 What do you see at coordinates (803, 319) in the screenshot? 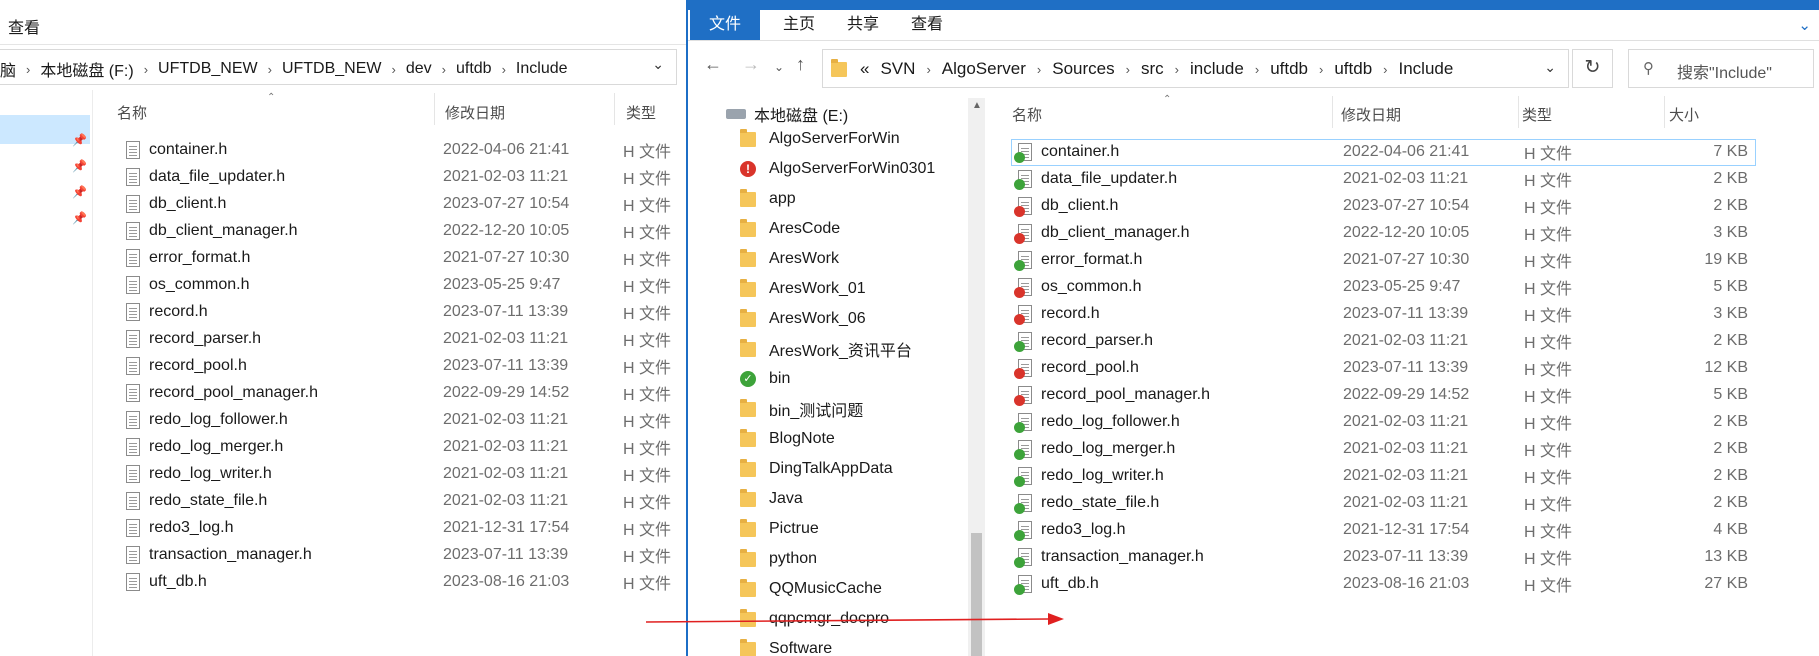
I see `tree-item: AresWork_06` at bounding box center [803, 319].